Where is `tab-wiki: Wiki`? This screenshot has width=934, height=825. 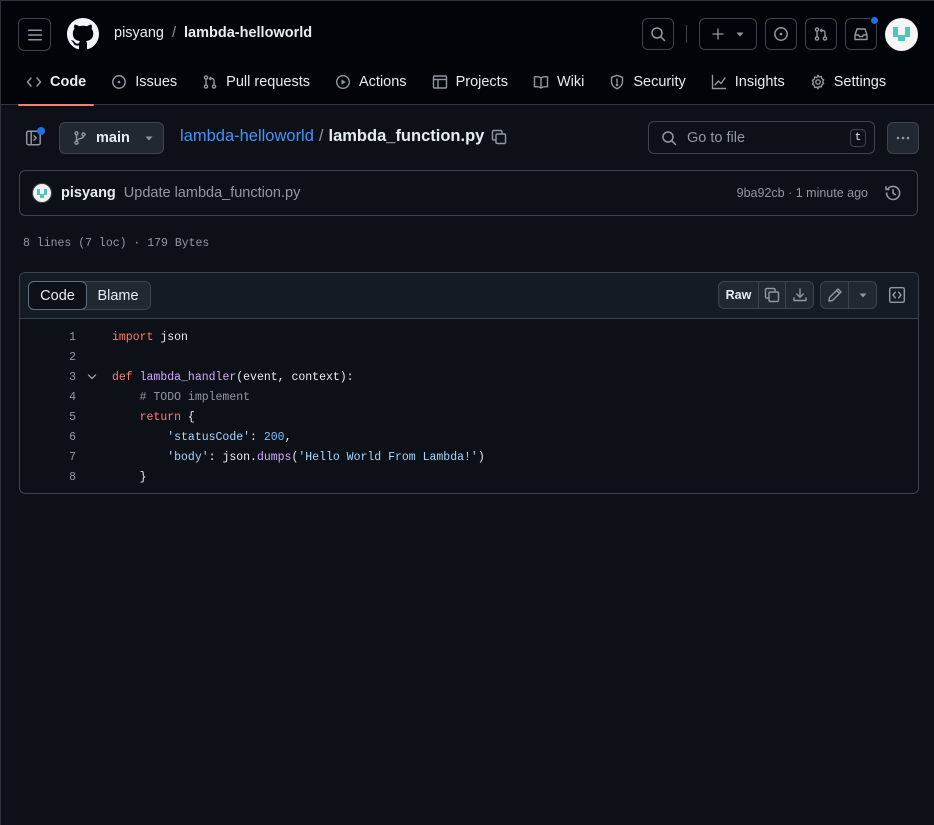 tab-wiki: Wiki is located at coordinates (558, 82).